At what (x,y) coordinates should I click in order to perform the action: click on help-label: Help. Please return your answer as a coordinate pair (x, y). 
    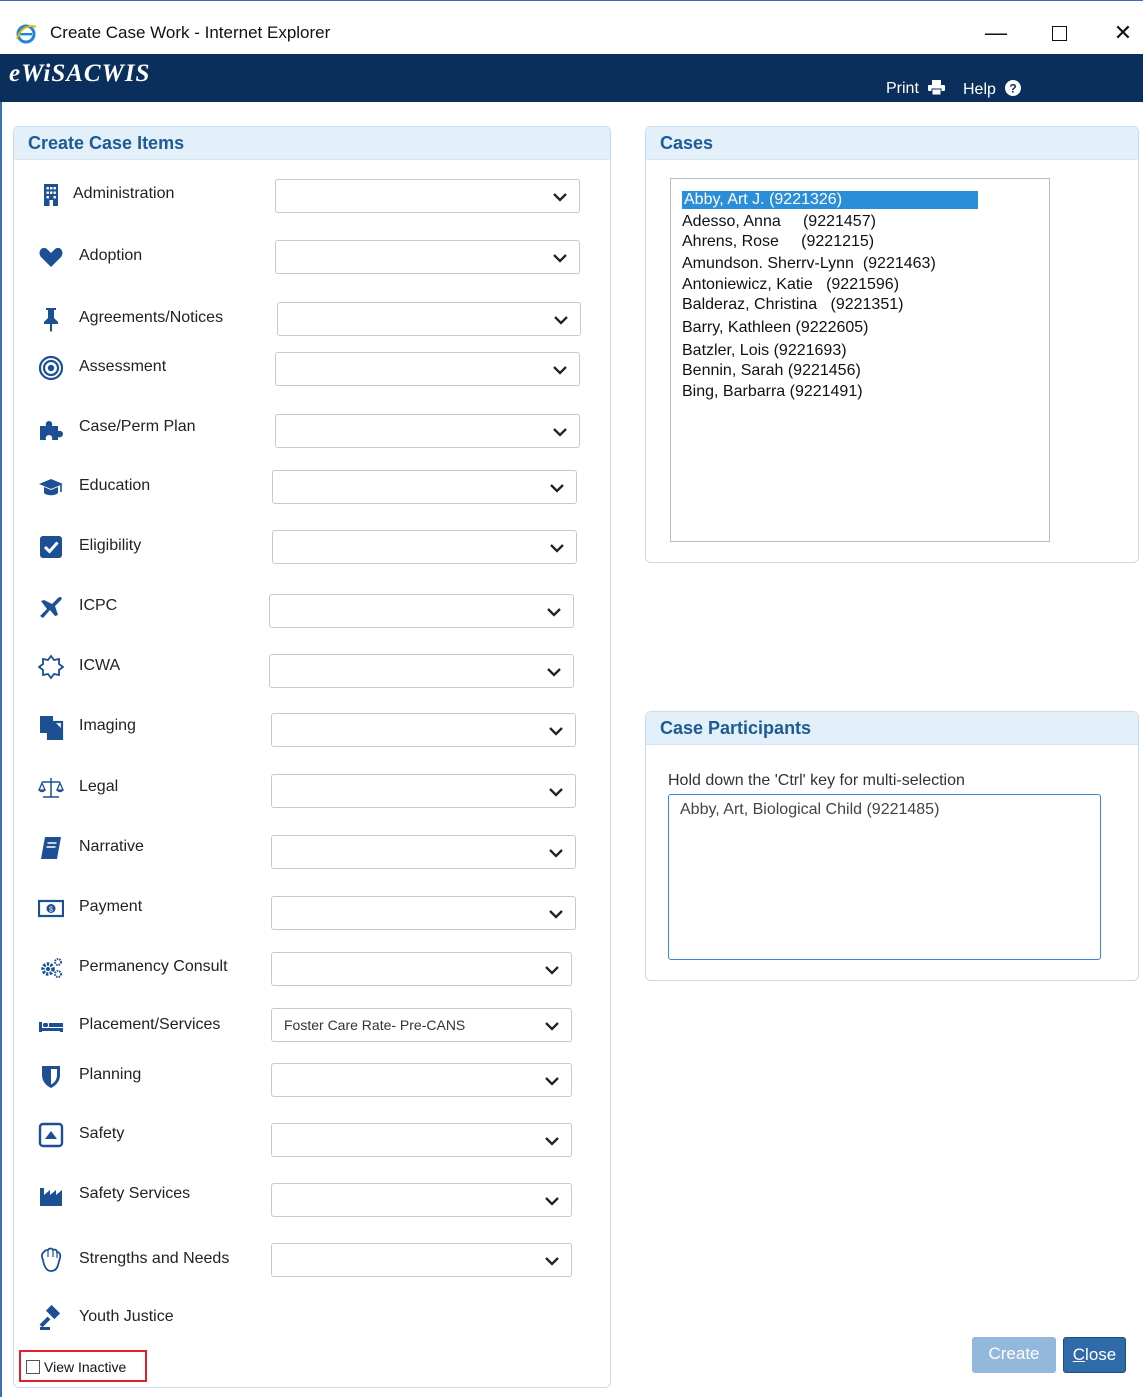
    Looking at the image, I should click on (979, 89).